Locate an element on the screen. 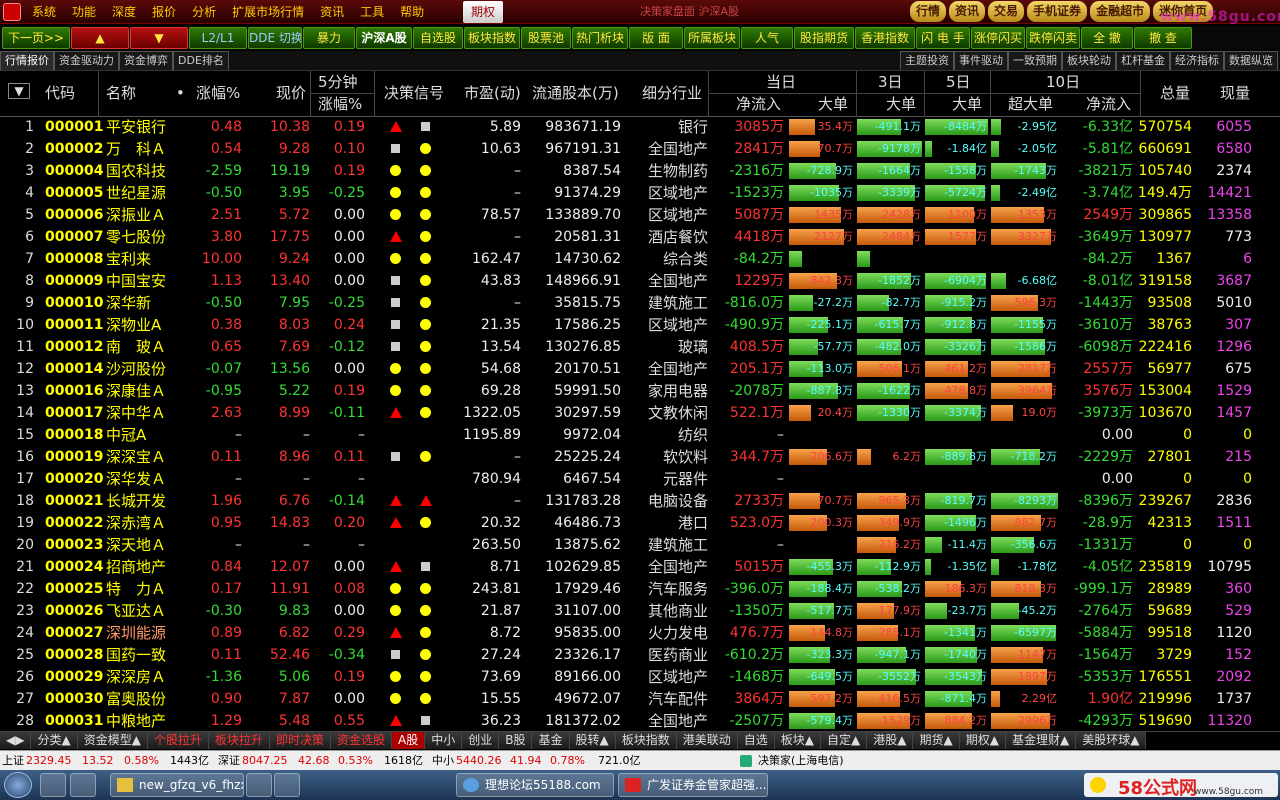  stock-name: 宝利来 is located at coordinates (128, 259).